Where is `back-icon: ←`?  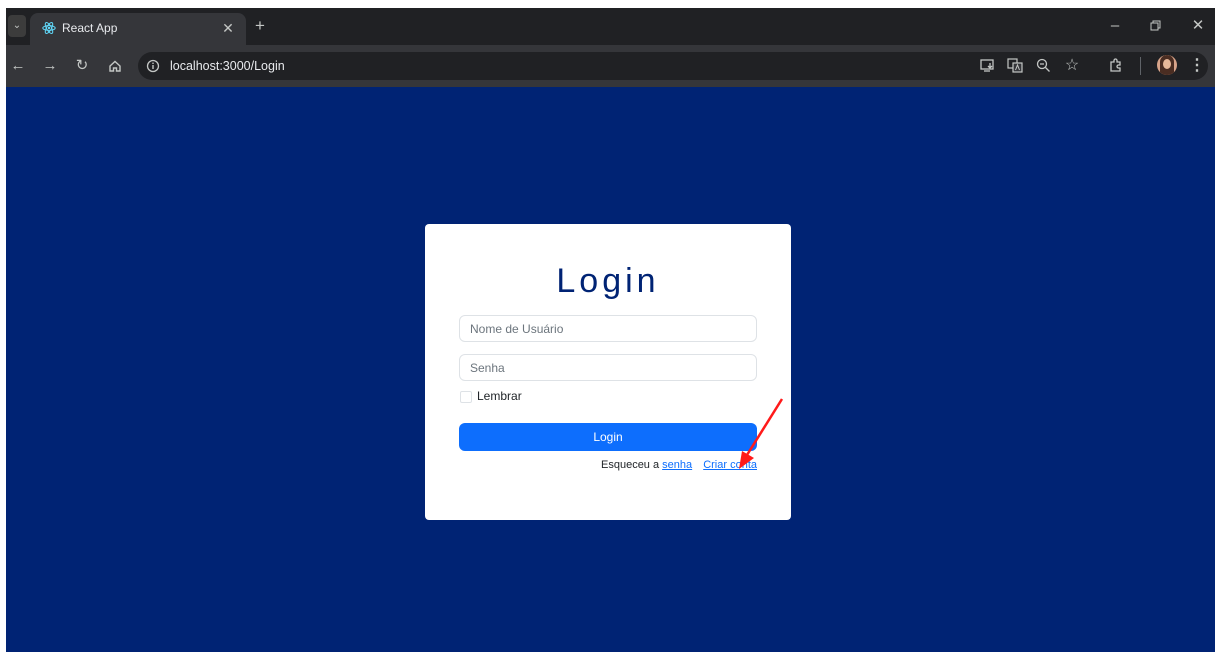 back-icon: ← is located at coordinates (18, 66).